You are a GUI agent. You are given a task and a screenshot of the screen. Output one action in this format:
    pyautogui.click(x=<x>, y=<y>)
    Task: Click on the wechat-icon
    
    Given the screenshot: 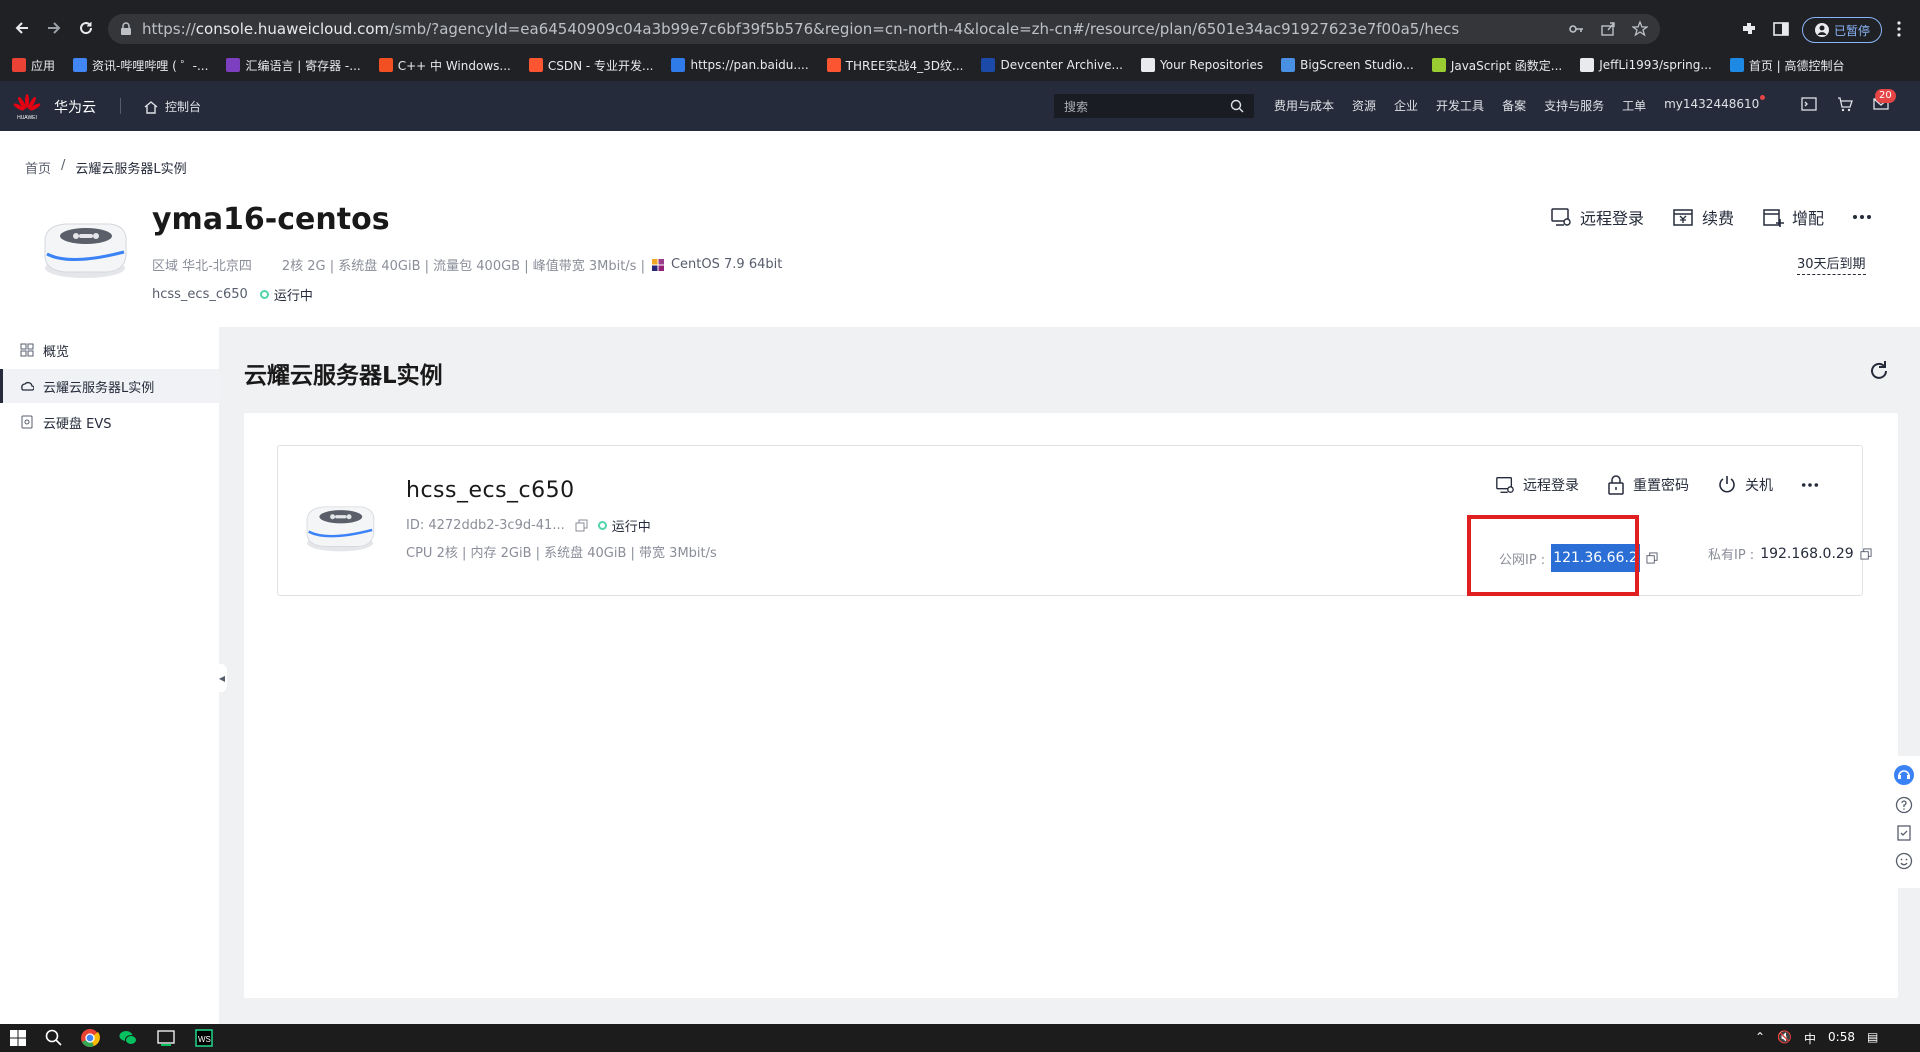 What is the action you would take?
    pyautogui.click(x=128, y=1038)
    